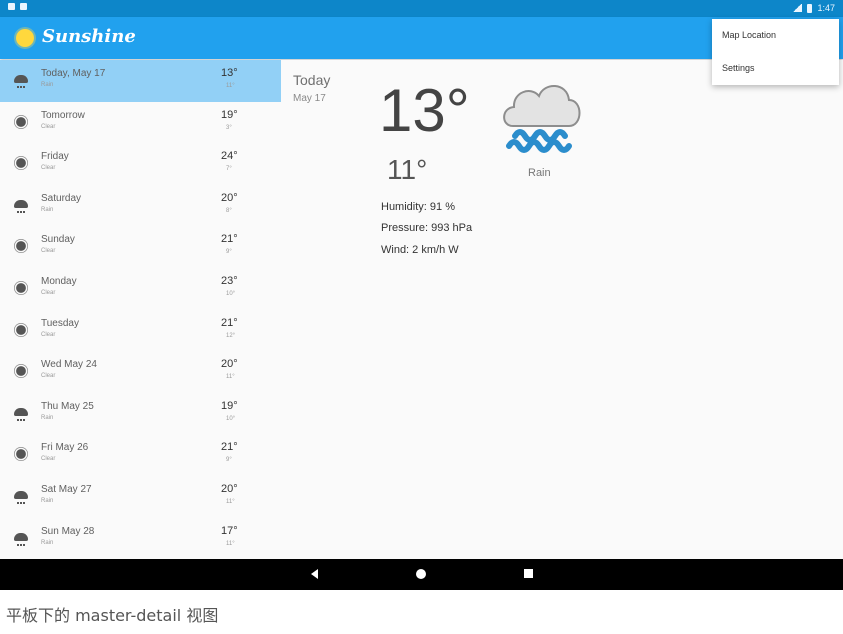 Image resolution: width=843 pixels, height=634 pixels. I want to click on forecast-day: Sat May 27, so click(66, 489).